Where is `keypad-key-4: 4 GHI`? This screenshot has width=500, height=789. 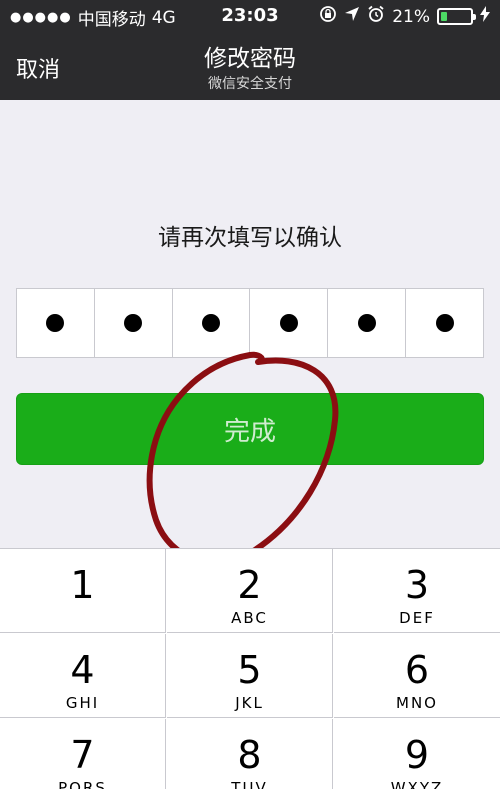 keypad-key-4: 4 GHI is located at coordinates (83, 676).